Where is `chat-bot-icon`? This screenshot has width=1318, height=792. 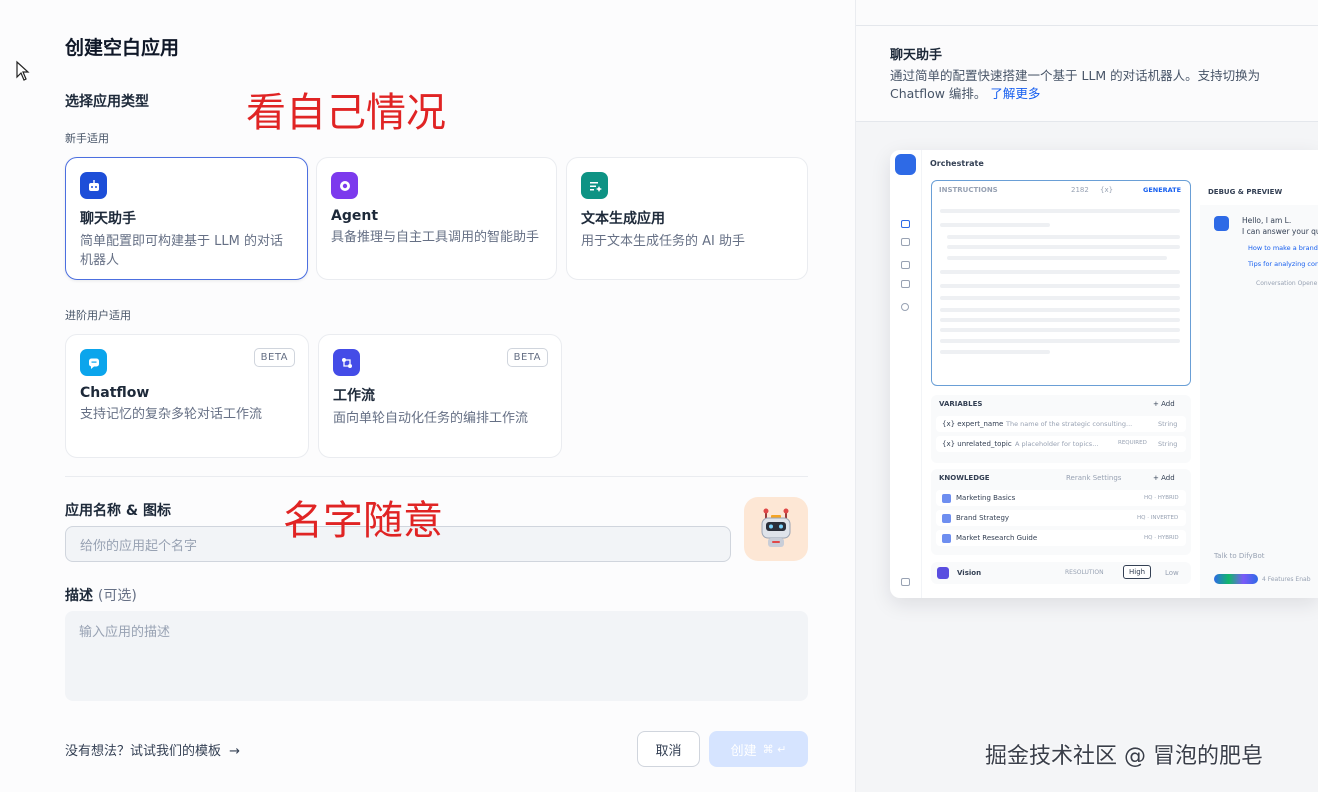
chat-bot-icon is located at coordinates (93, 185).